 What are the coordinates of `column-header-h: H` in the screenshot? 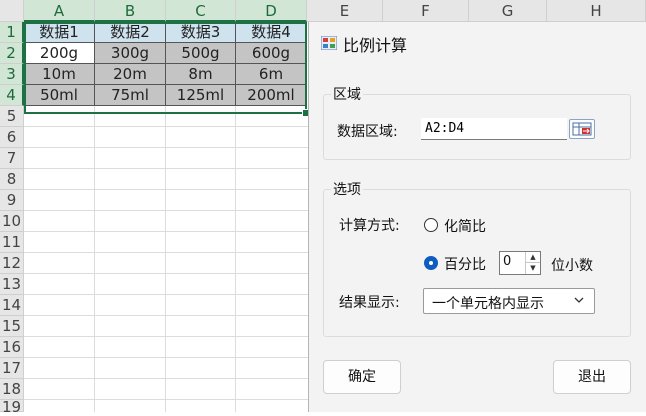 It's located at (596, 11).